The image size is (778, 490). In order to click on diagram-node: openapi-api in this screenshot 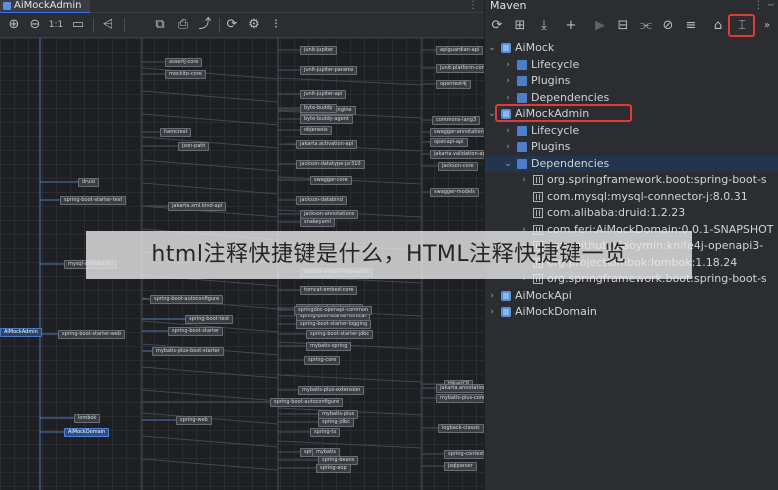, I will do `click(449, 142)`.